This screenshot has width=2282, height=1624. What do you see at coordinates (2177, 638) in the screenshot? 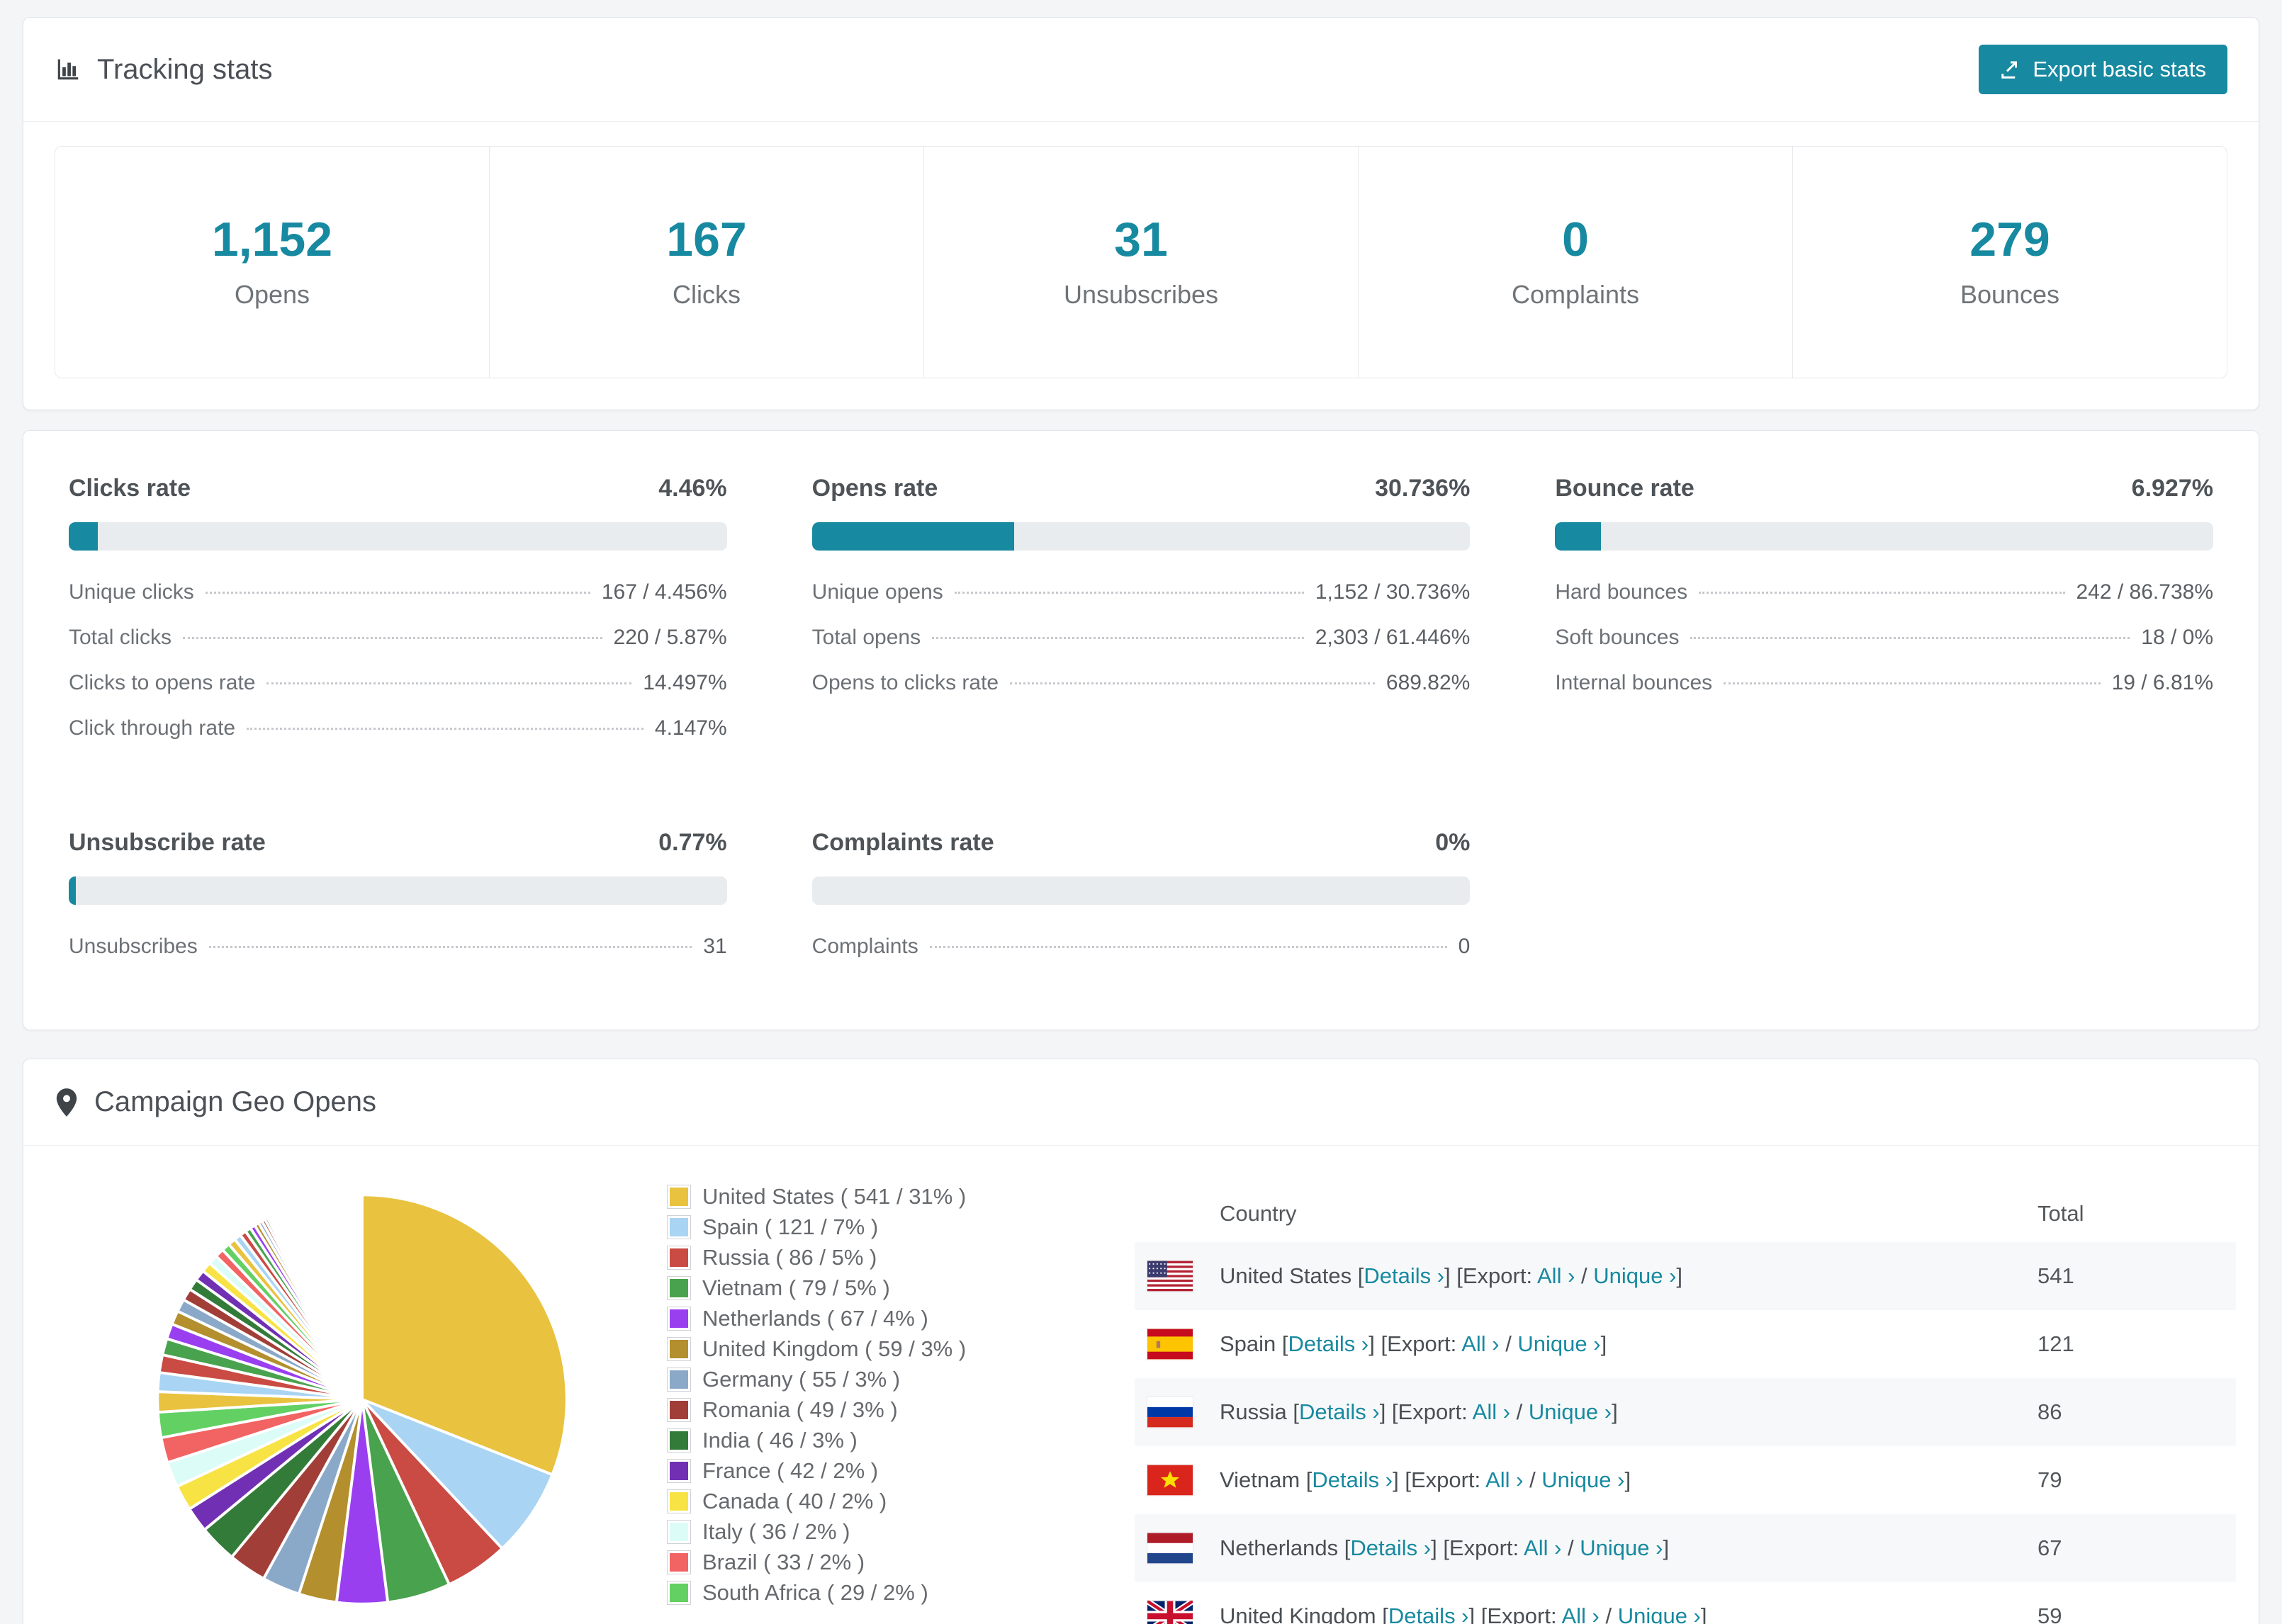
I see `rate-stat-value: 18 / 0%` at bounding box center [2177, 638].